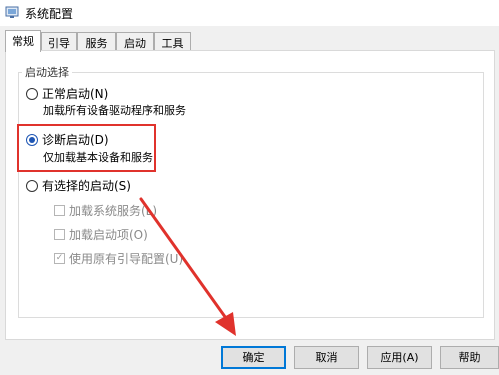  I want to click on cancel-button-label: 取消, so click(326, 357).